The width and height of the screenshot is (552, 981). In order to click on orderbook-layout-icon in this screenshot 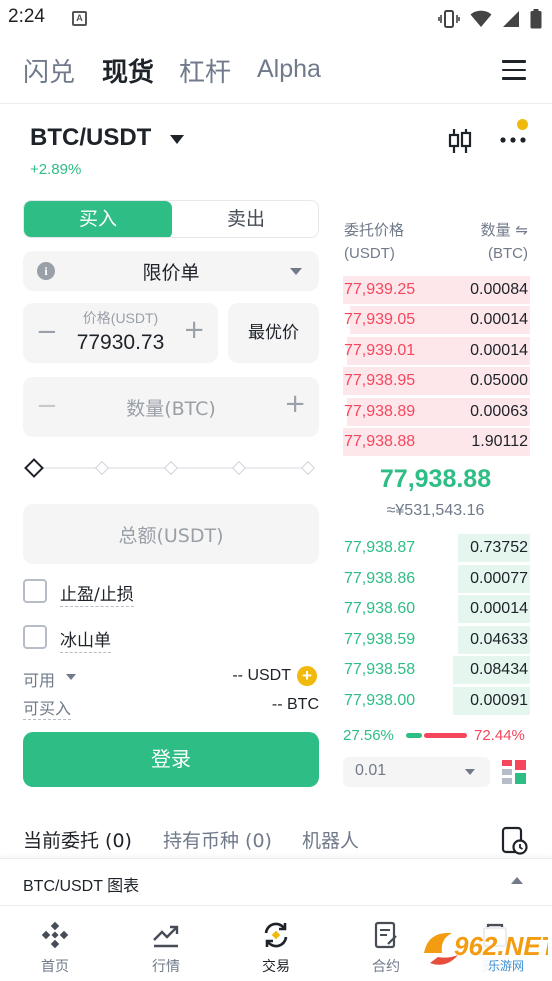, I will do `click(514, 772)`.